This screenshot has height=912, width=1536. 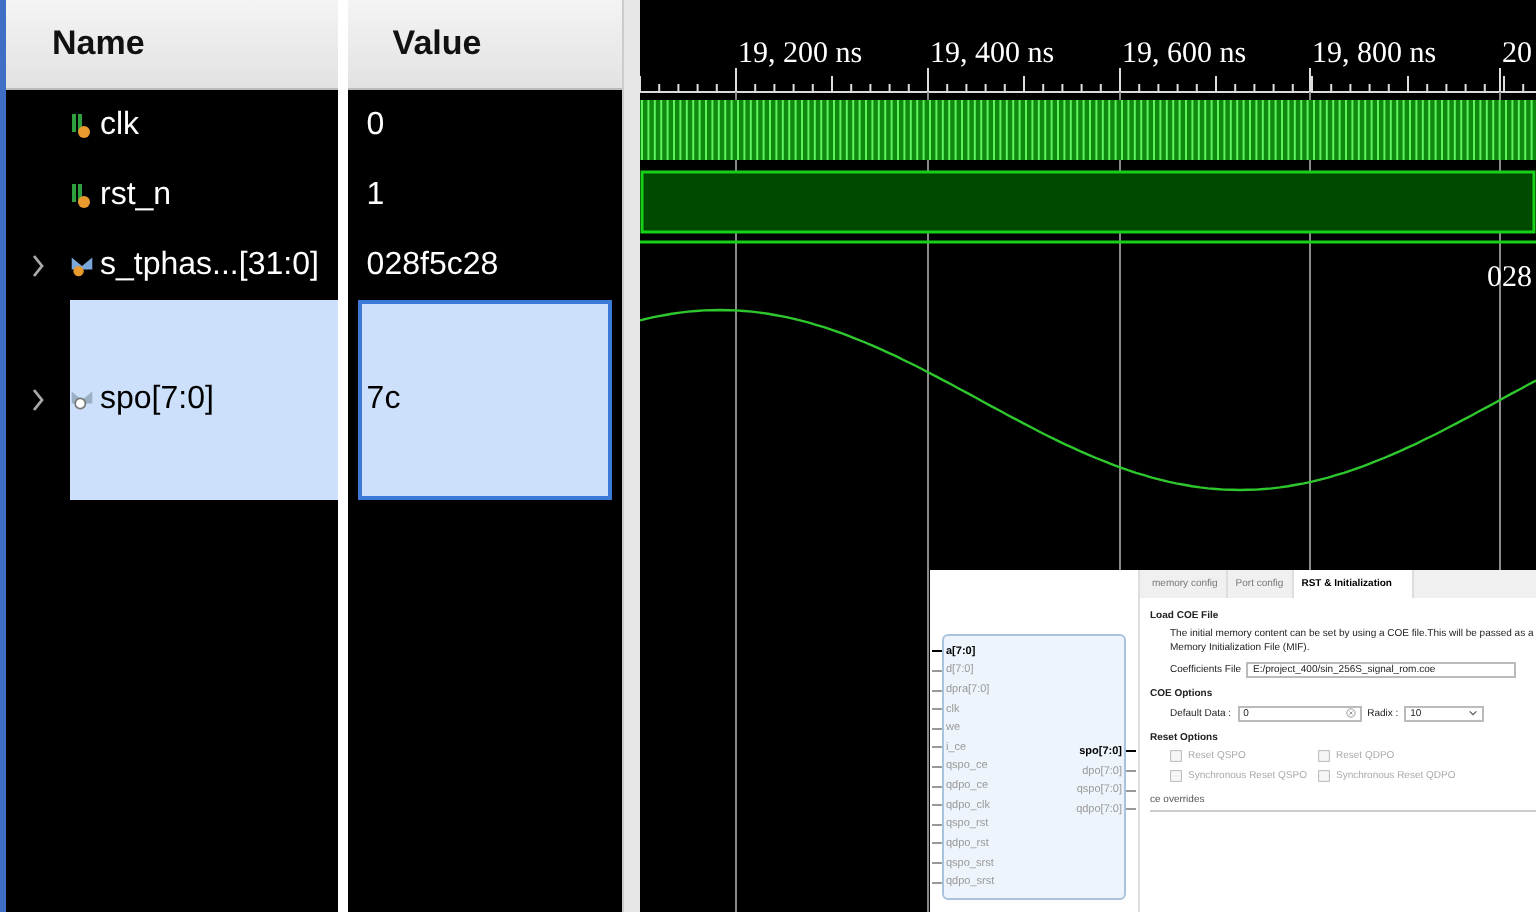 I want to click on bus-value-label: 028, so click(x=1509, y=278).